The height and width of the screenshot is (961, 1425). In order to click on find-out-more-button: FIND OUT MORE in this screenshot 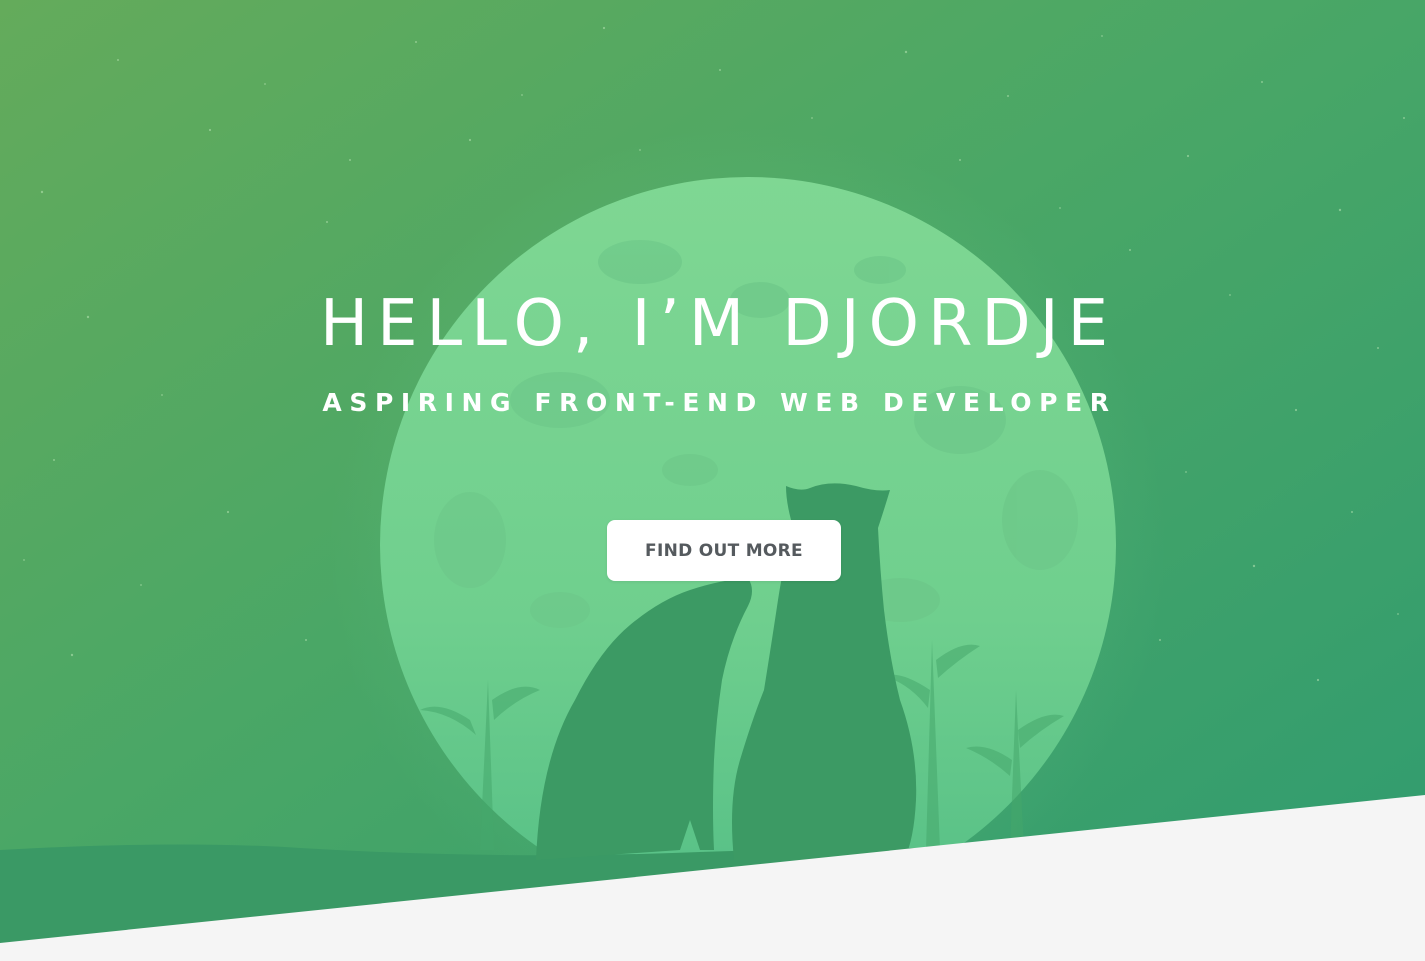, I will do `click(724, 550)`.